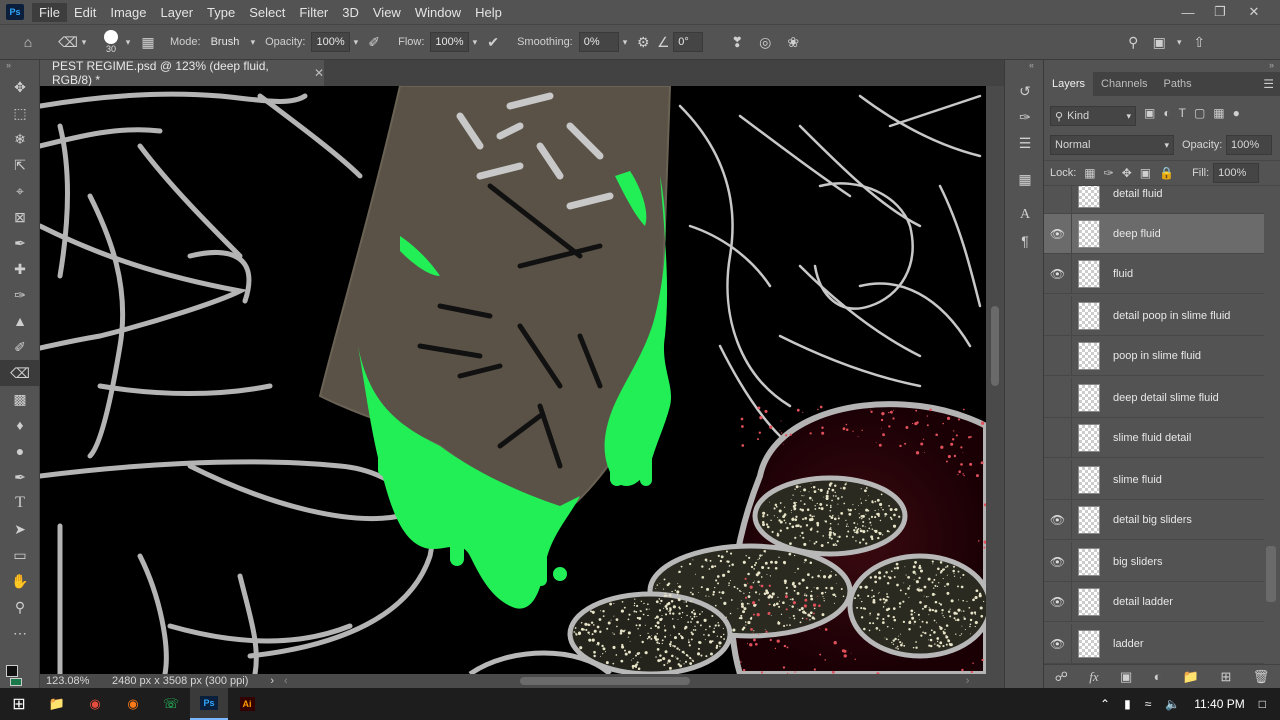 This screenshot has height=720, width=1280. I want to click on symmetry-icon: ❣, so click(737, 42).